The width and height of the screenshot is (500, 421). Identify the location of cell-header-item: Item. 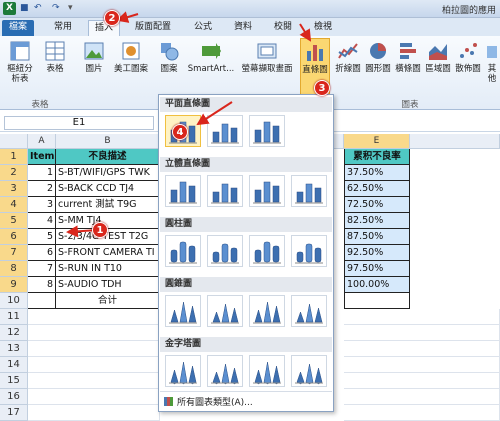
(42, 157).